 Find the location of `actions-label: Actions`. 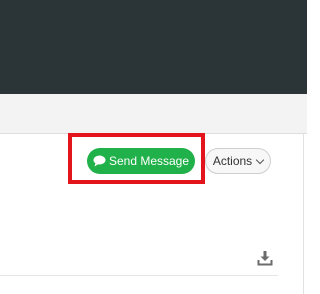

actions-label: Actions is located at coordinates (232, 161).